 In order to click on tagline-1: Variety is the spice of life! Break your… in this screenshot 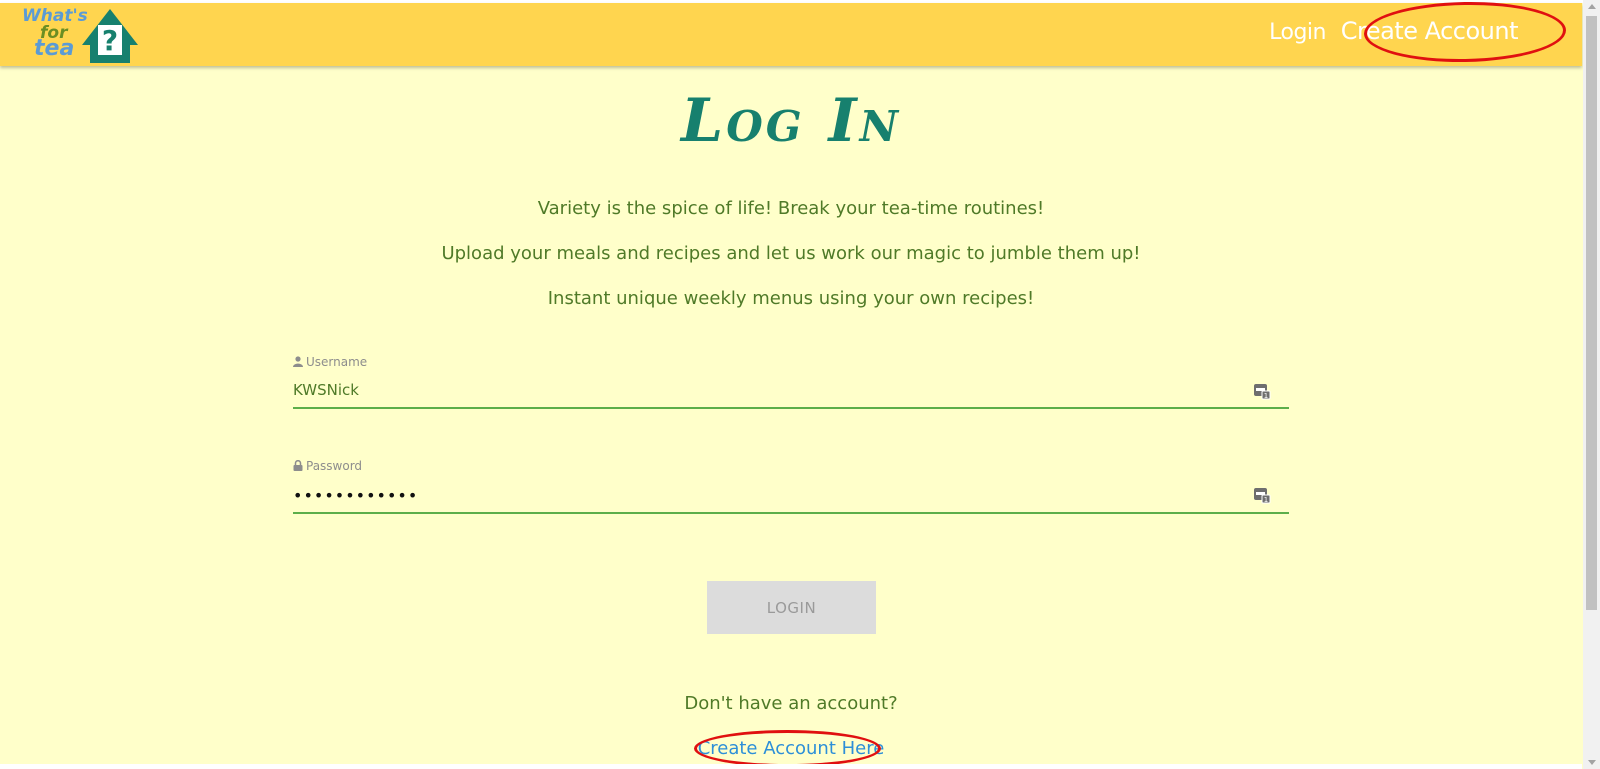, I will do `click(791, 208)`.